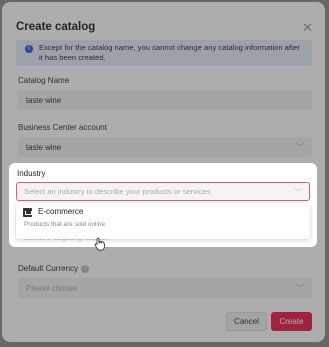 Image resolution: width=329 pixels, height=347 pixels. I want to click on hand-cursor-icon, so click(99, 244).